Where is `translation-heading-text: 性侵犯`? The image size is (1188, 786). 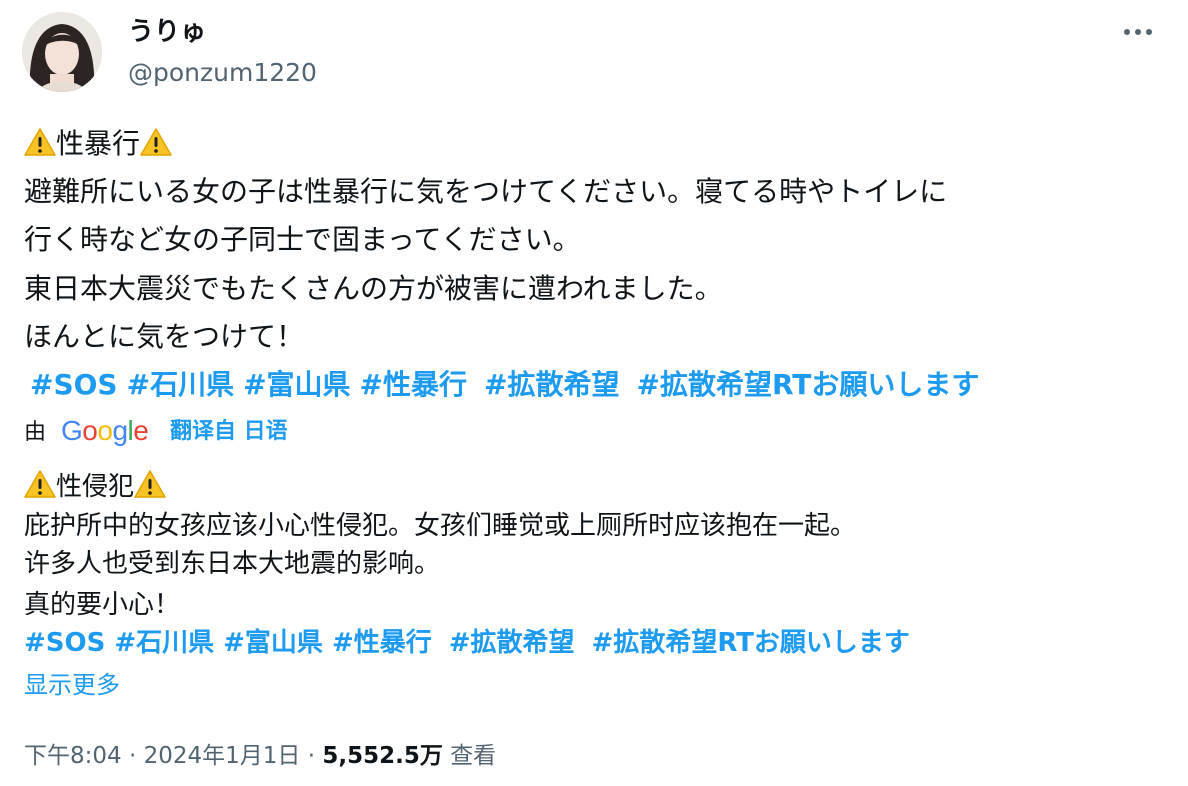 translation-heading-text: 性侵犯 is located at coordinates (95, 487).